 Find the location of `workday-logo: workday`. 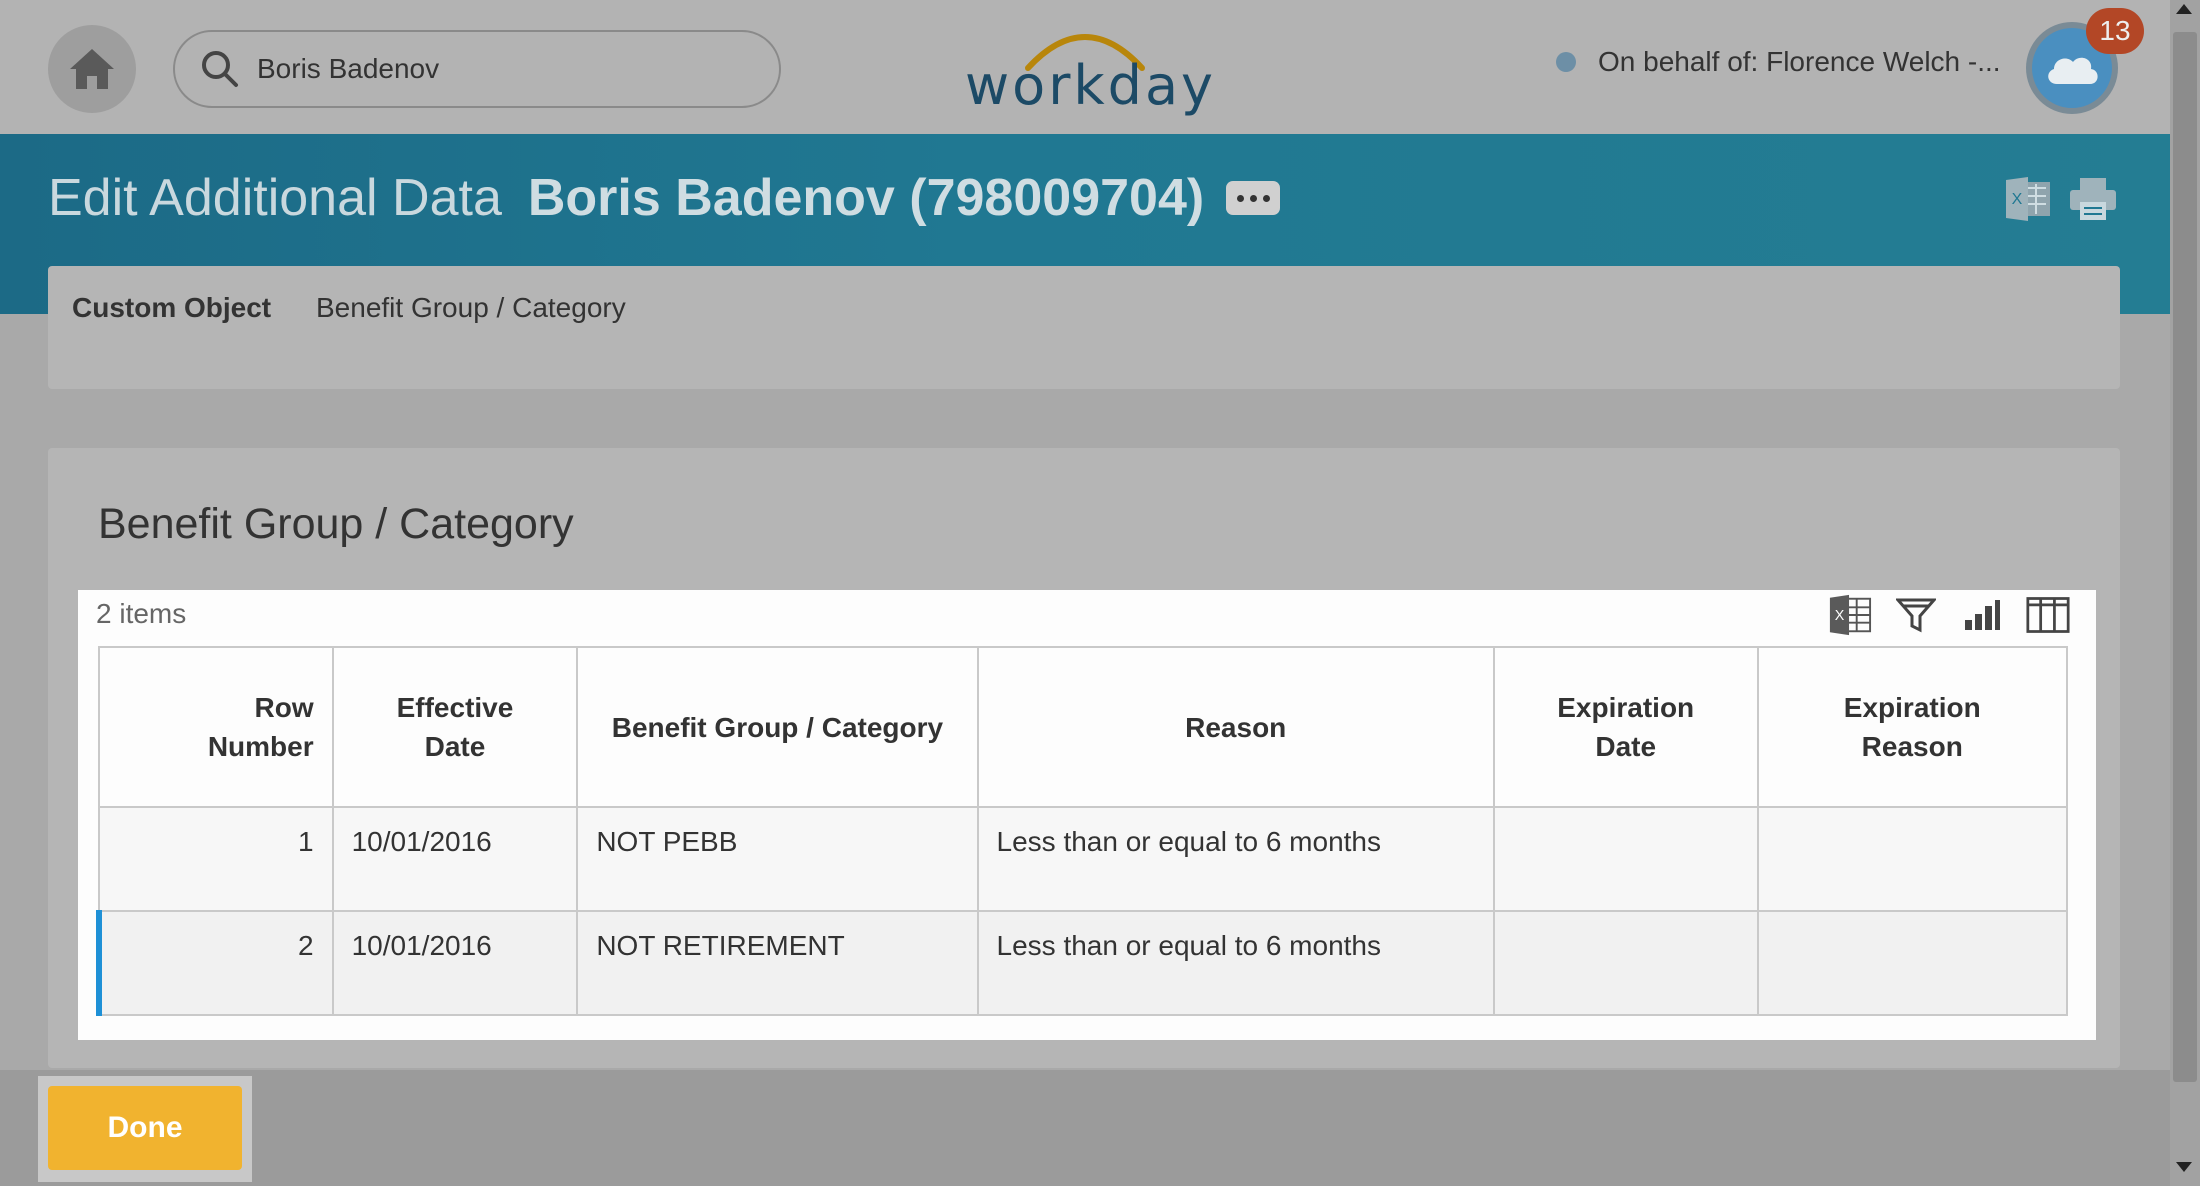

workday-logo: workday is located at coordinates (1091, 69).